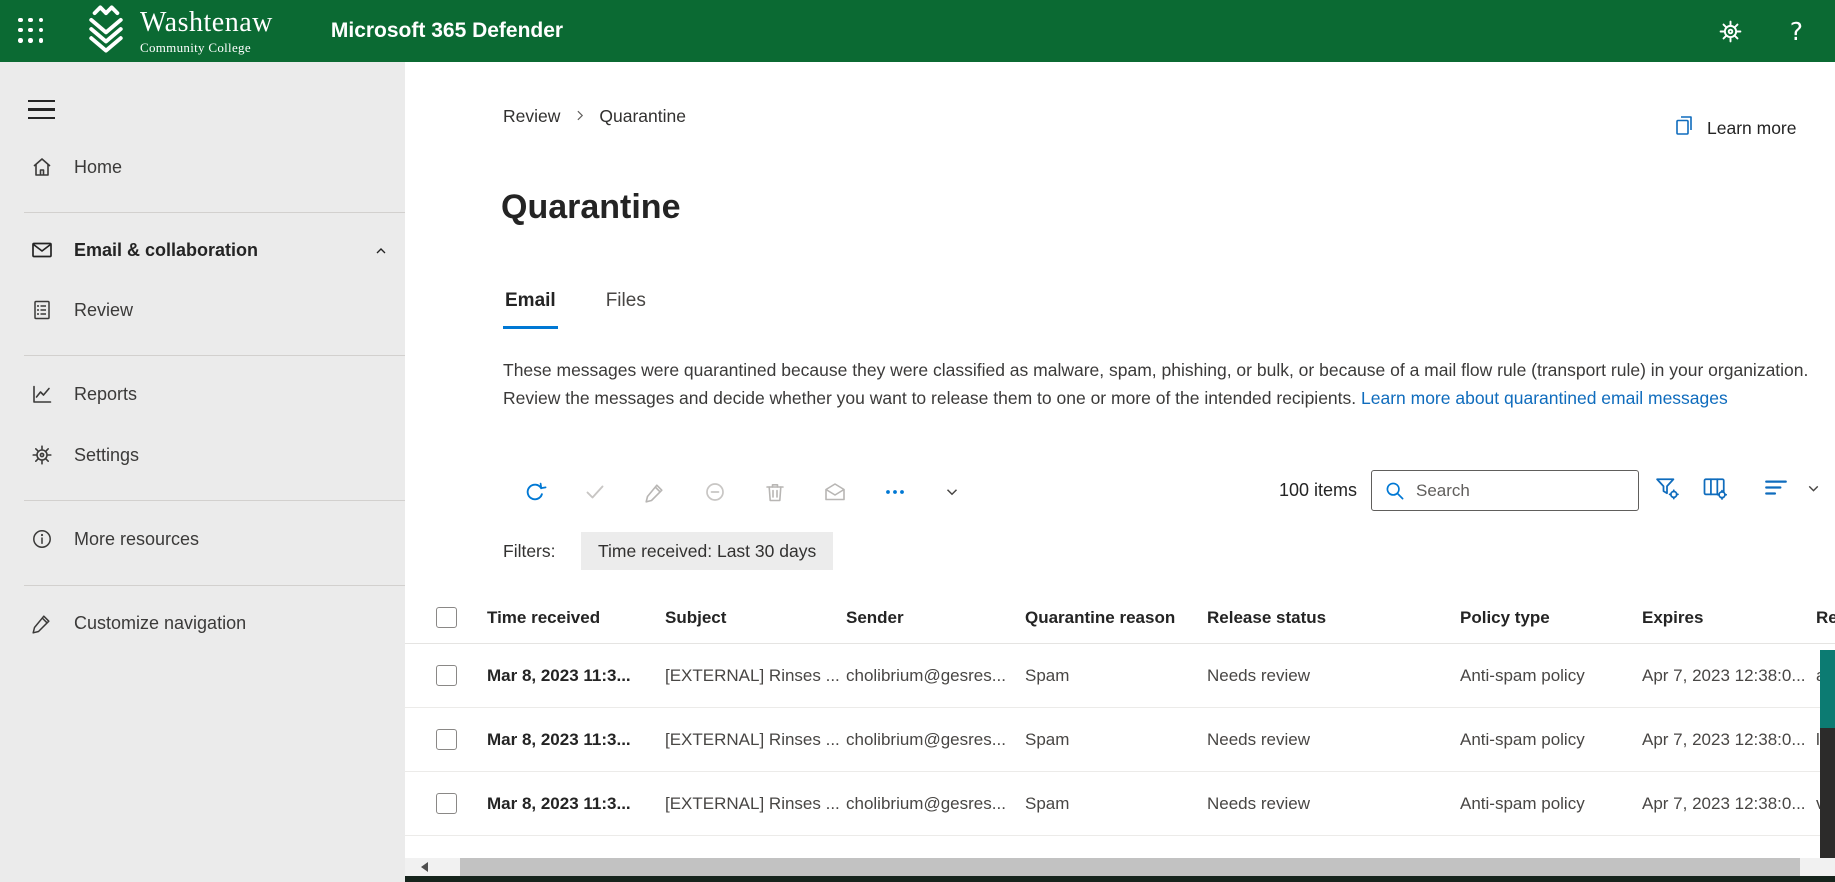  I want to click on filter-chip-time-received: Time received: Last 30 days, so click(707, 551).